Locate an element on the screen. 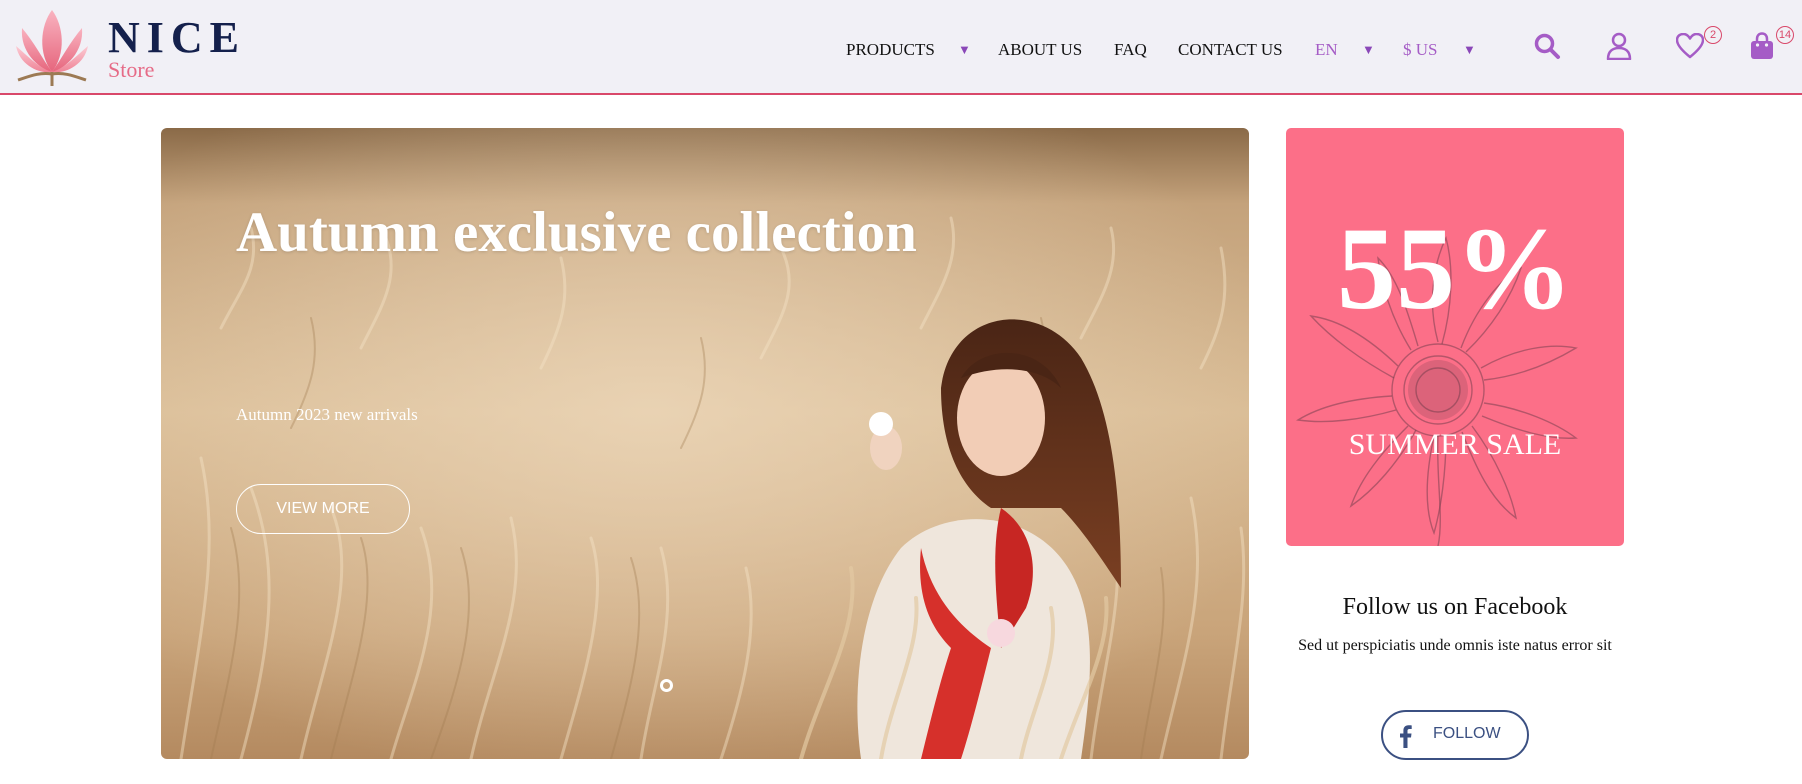  hero-subtitle: Autumn 2023 new arrivals is located at coordinates (327, 414).